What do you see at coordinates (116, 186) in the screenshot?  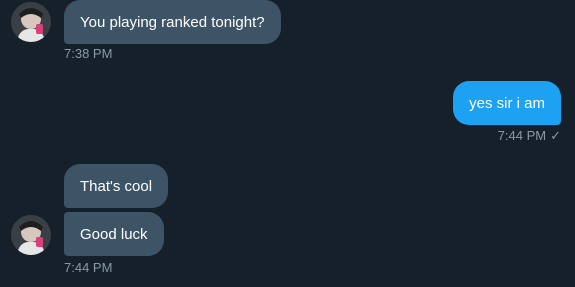 I see `message-bubble: That's cool` at bounding box center [116, 186].